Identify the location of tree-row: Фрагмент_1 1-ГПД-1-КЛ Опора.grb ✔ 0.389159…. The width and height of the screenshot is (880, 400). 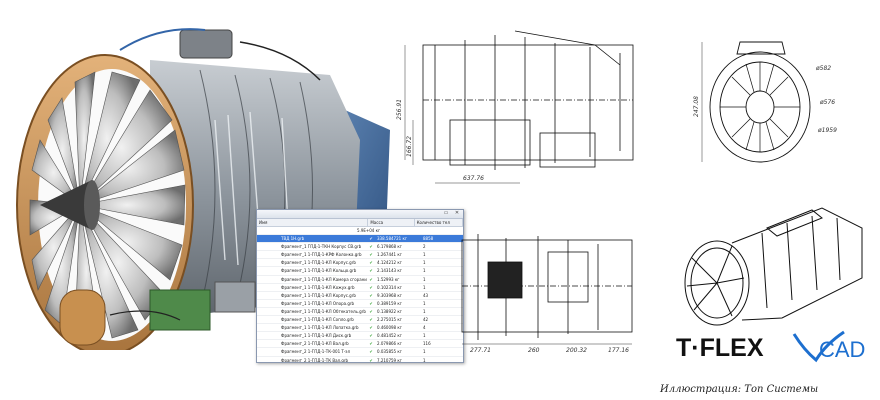
(360, 304).